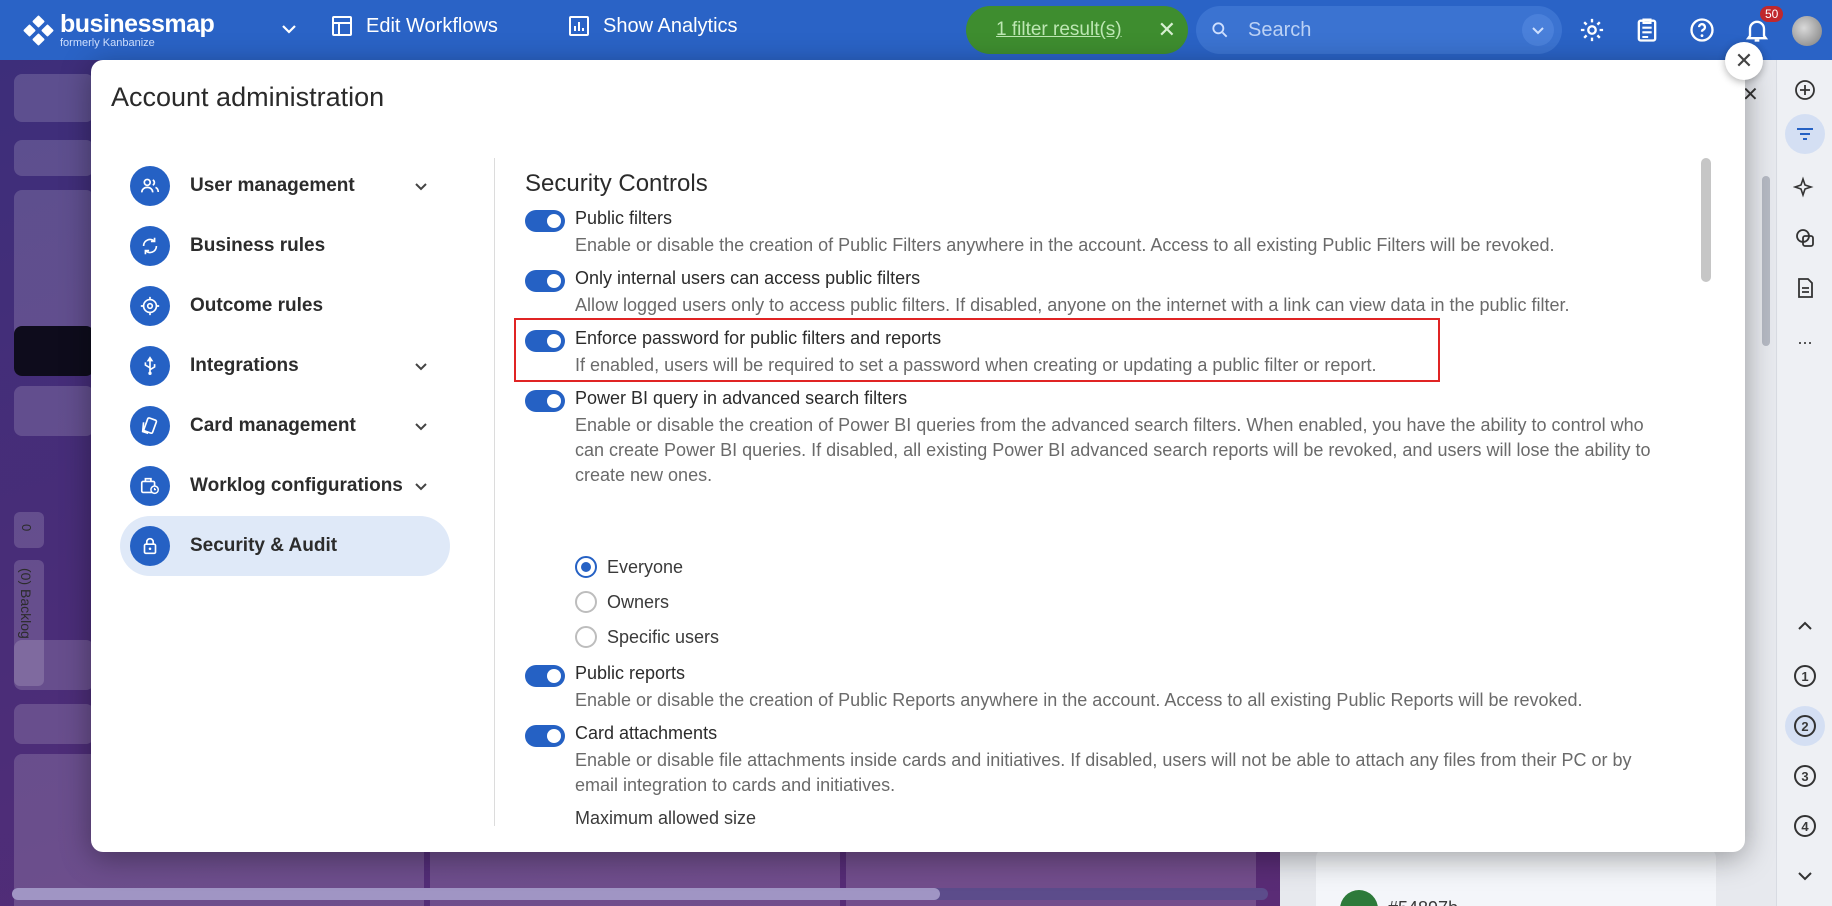  What do you see at coordinates (494, 492) in the screenshot?
I see `nav-divider` at bounding box center [494, 492].